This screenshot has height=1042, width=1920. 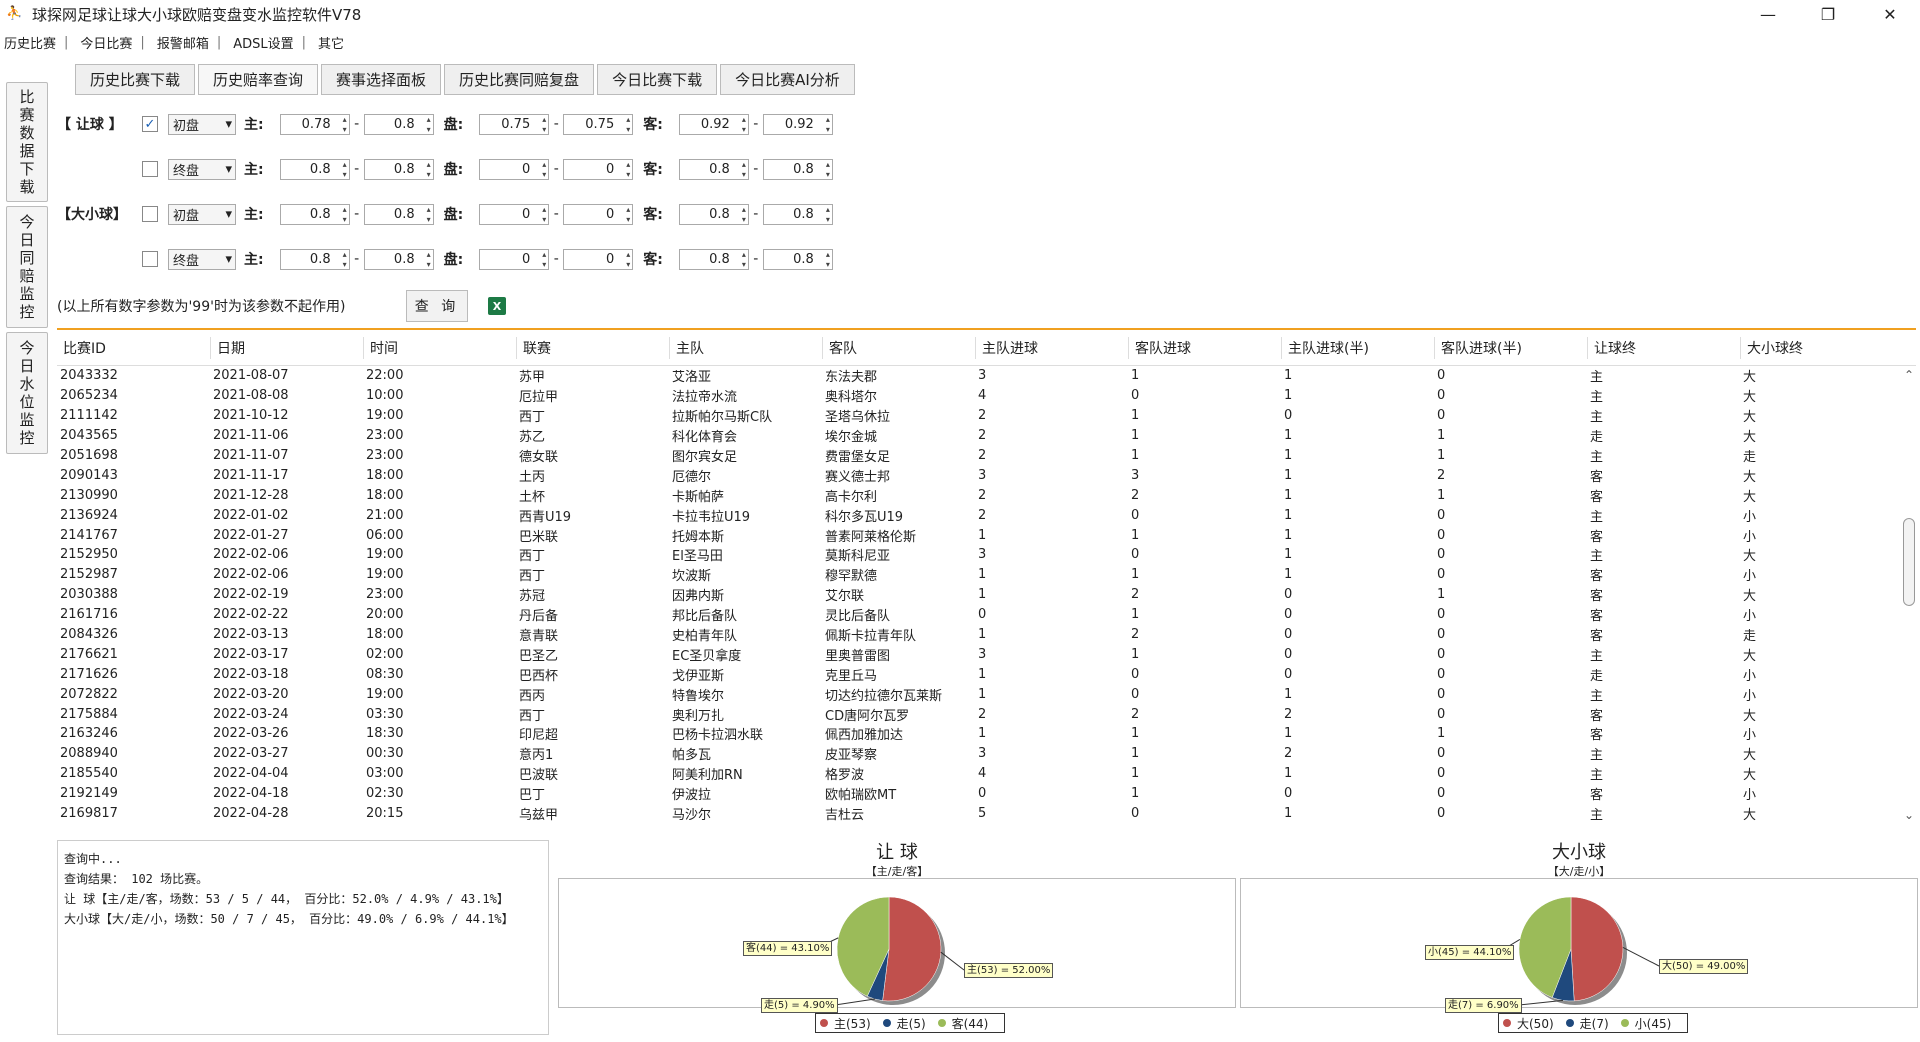 I want to click on tab-today-download: 今日比赛下载, so click(x=657, y=79).